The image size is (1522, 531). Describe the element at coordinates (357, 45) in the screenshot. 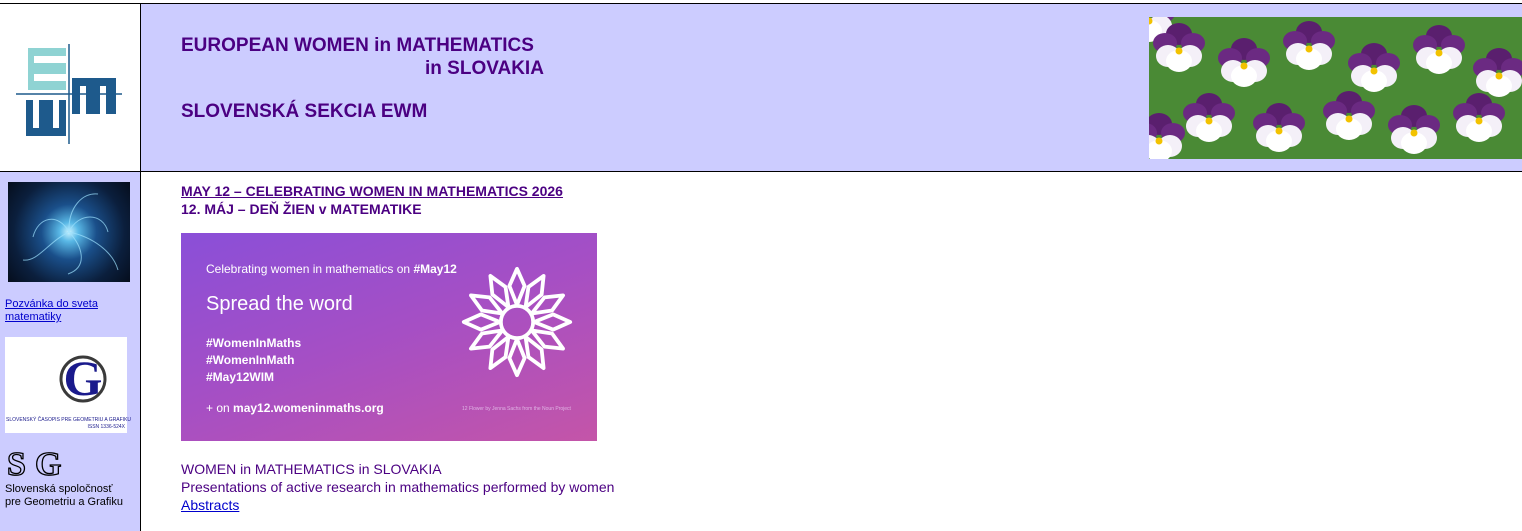

I see `site-title: EUROPEAN WOMEN in MATHEMATICS` at that location.